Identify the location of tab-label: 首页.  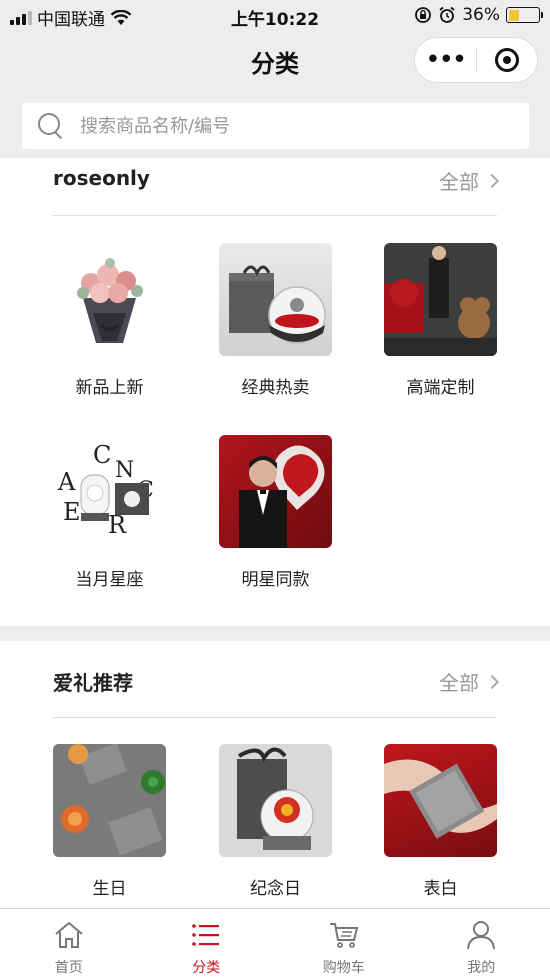
(68, 968).